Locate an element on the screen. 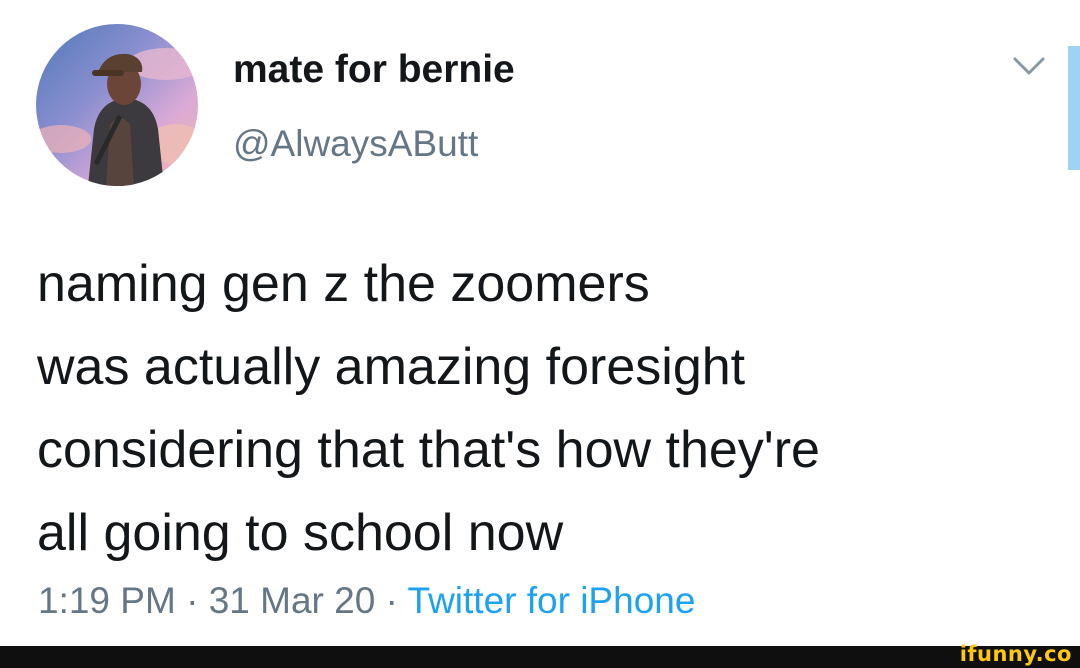 The height and width of the screenshot is (668, 1080). tweet-date: 31 Mar 20 is located at coordinates (292, 600).